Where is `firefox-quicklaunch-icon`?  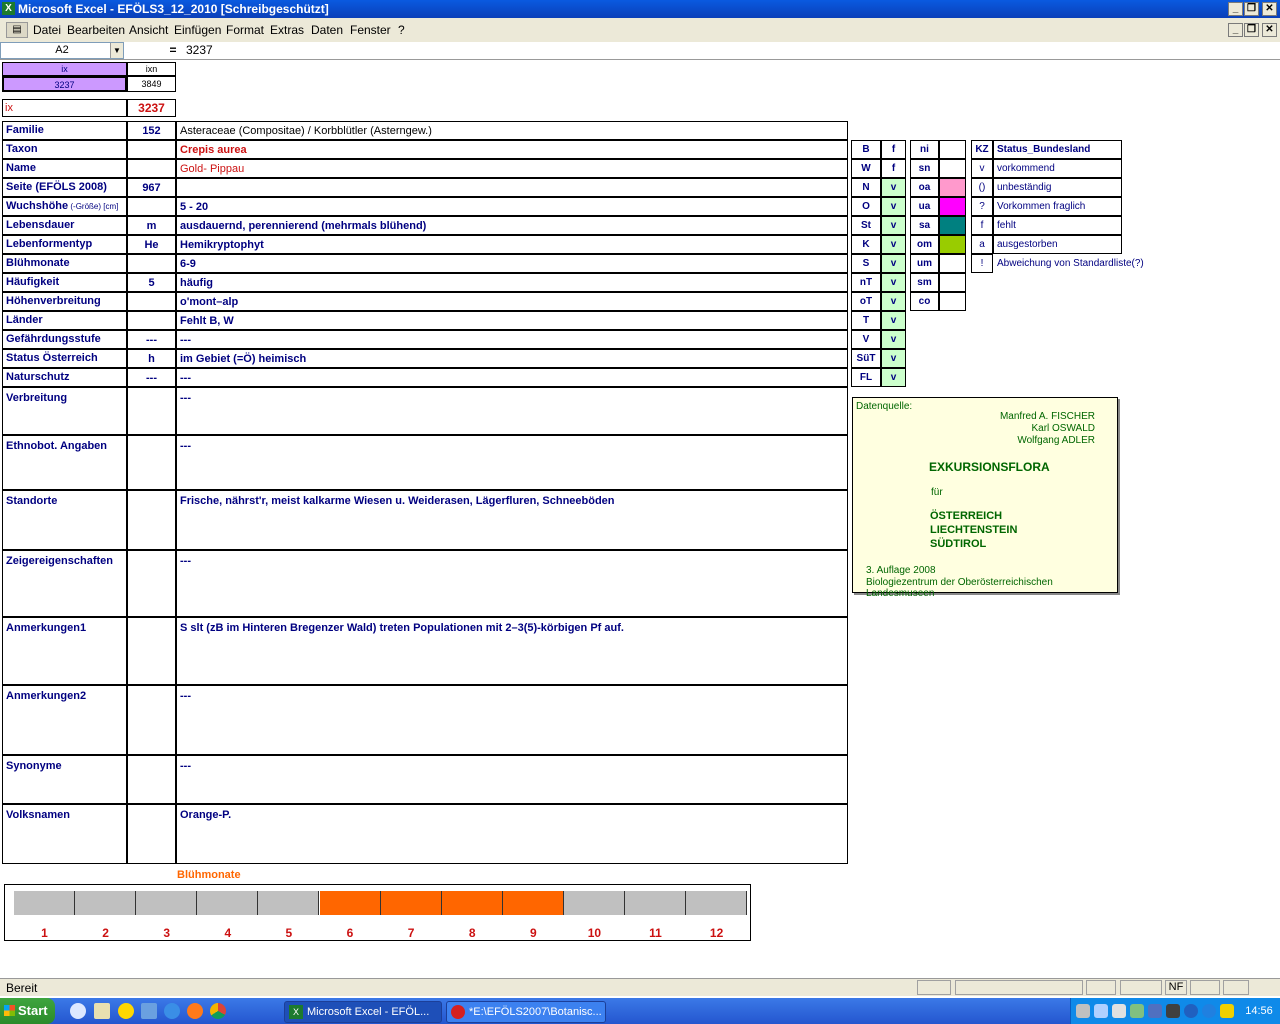 firefox-quicklaunch-icon is located at coordinates (195, 1011).